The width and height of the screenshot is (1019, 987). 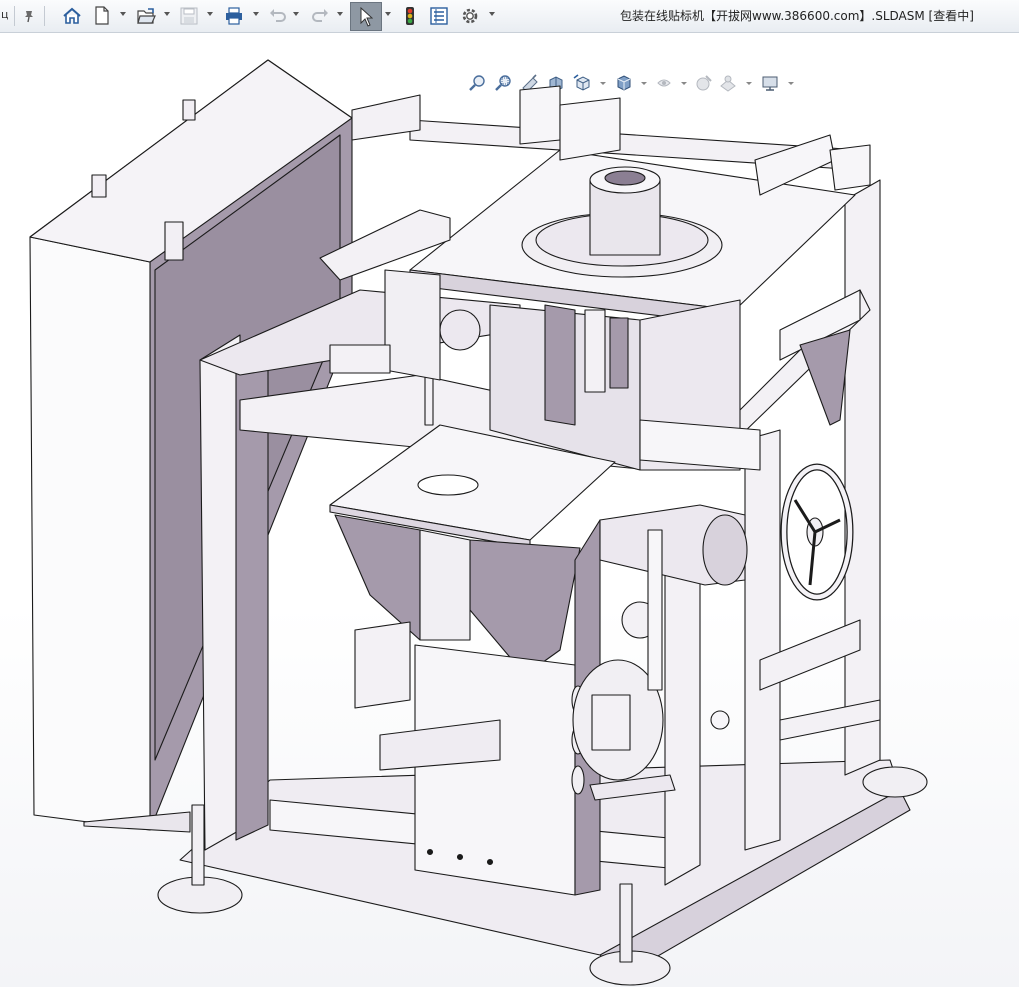 I want to click on new-document-icon, so click(x=102, y=15).